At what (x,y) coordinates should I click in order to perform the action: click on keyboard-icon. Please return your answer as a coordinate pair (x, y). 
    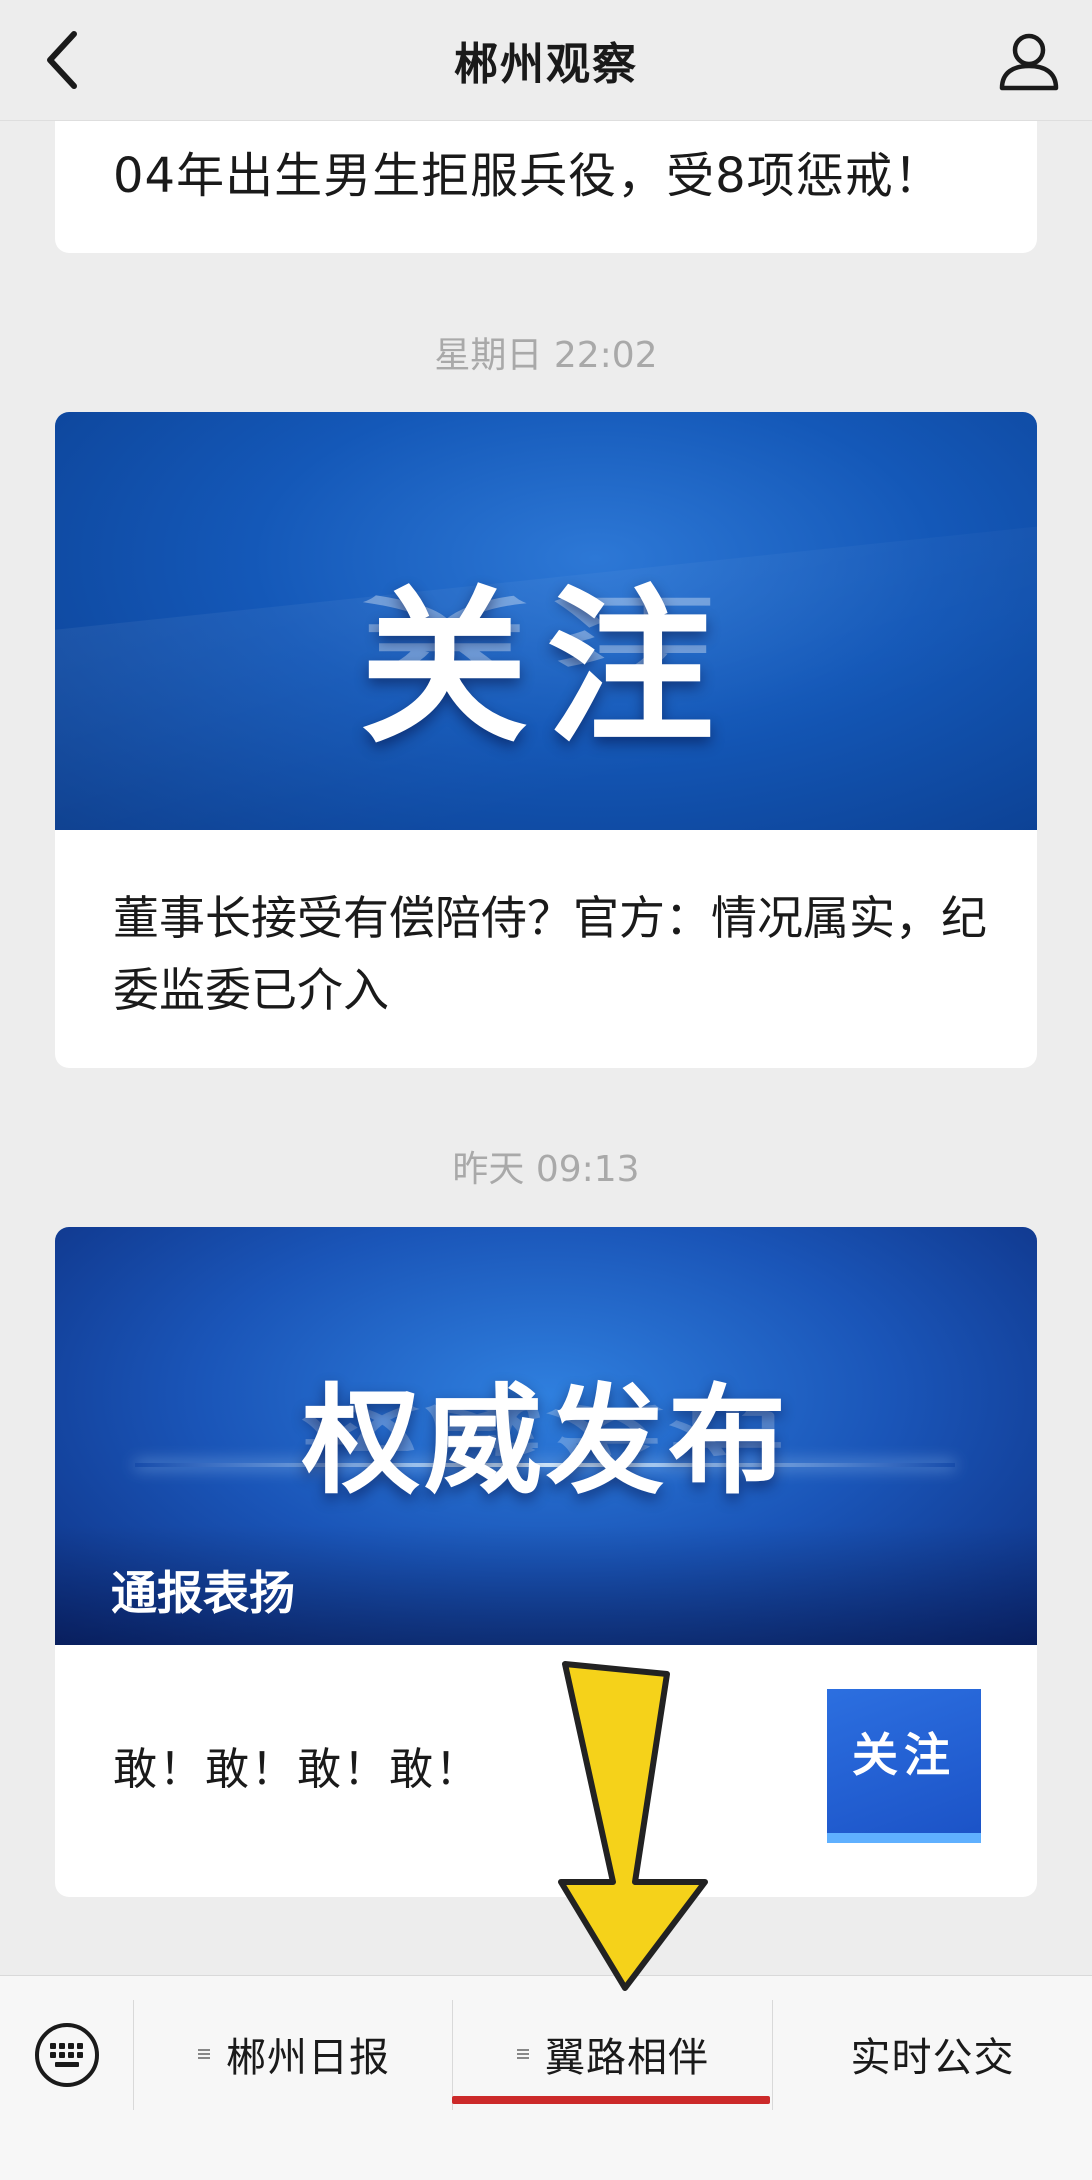
    Looking at the image, I should click on (67, 2055).